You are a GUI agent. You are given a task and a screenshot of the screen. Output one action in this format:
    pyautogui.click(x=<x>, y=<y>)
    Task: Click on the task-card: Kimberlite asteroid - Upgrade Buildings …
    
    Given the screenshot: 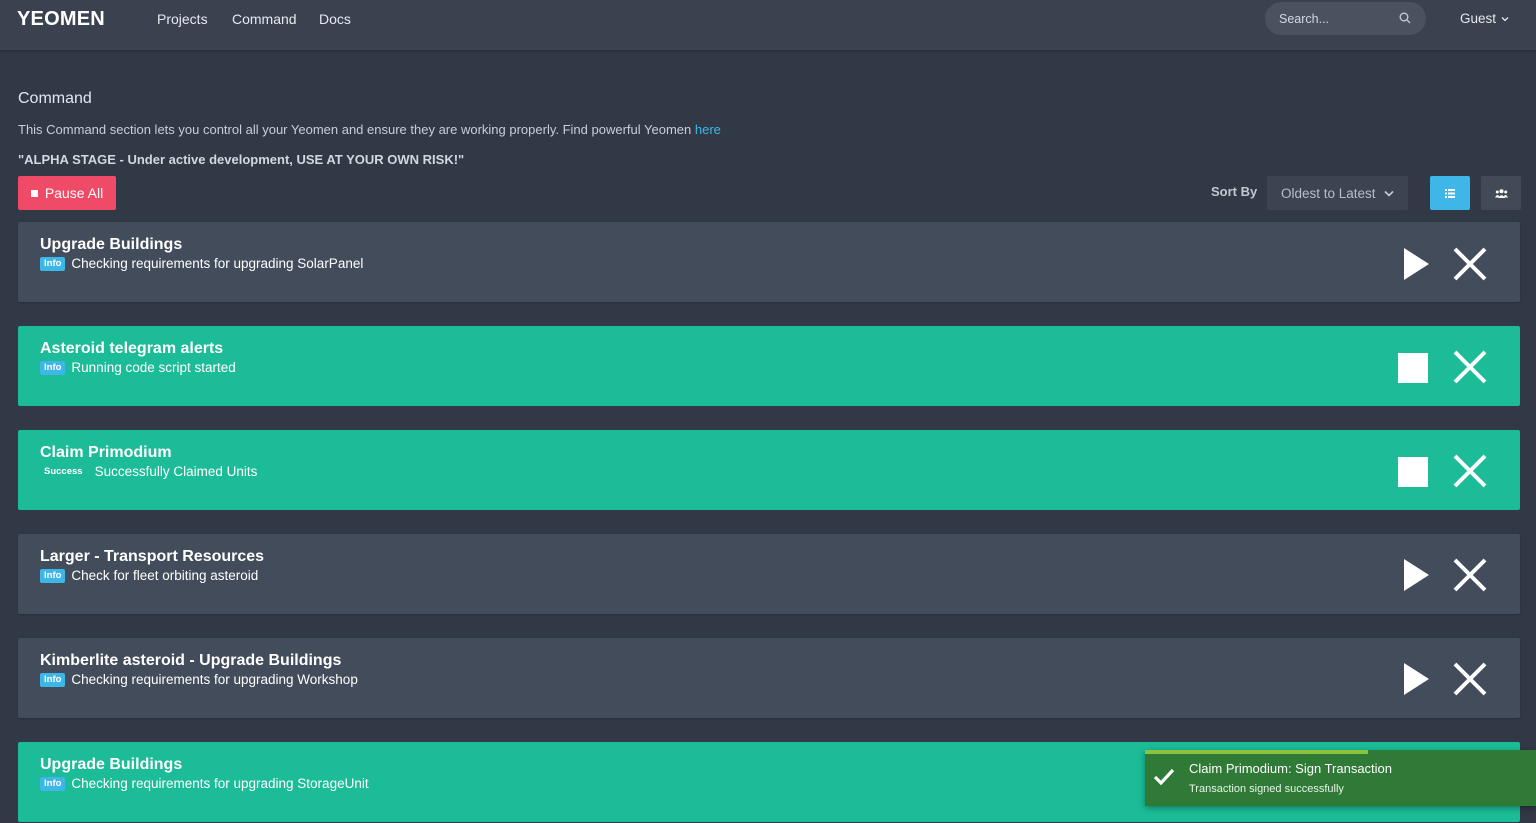 What is the action you would take?
    pyautogui.click(x=769, y=678)
    